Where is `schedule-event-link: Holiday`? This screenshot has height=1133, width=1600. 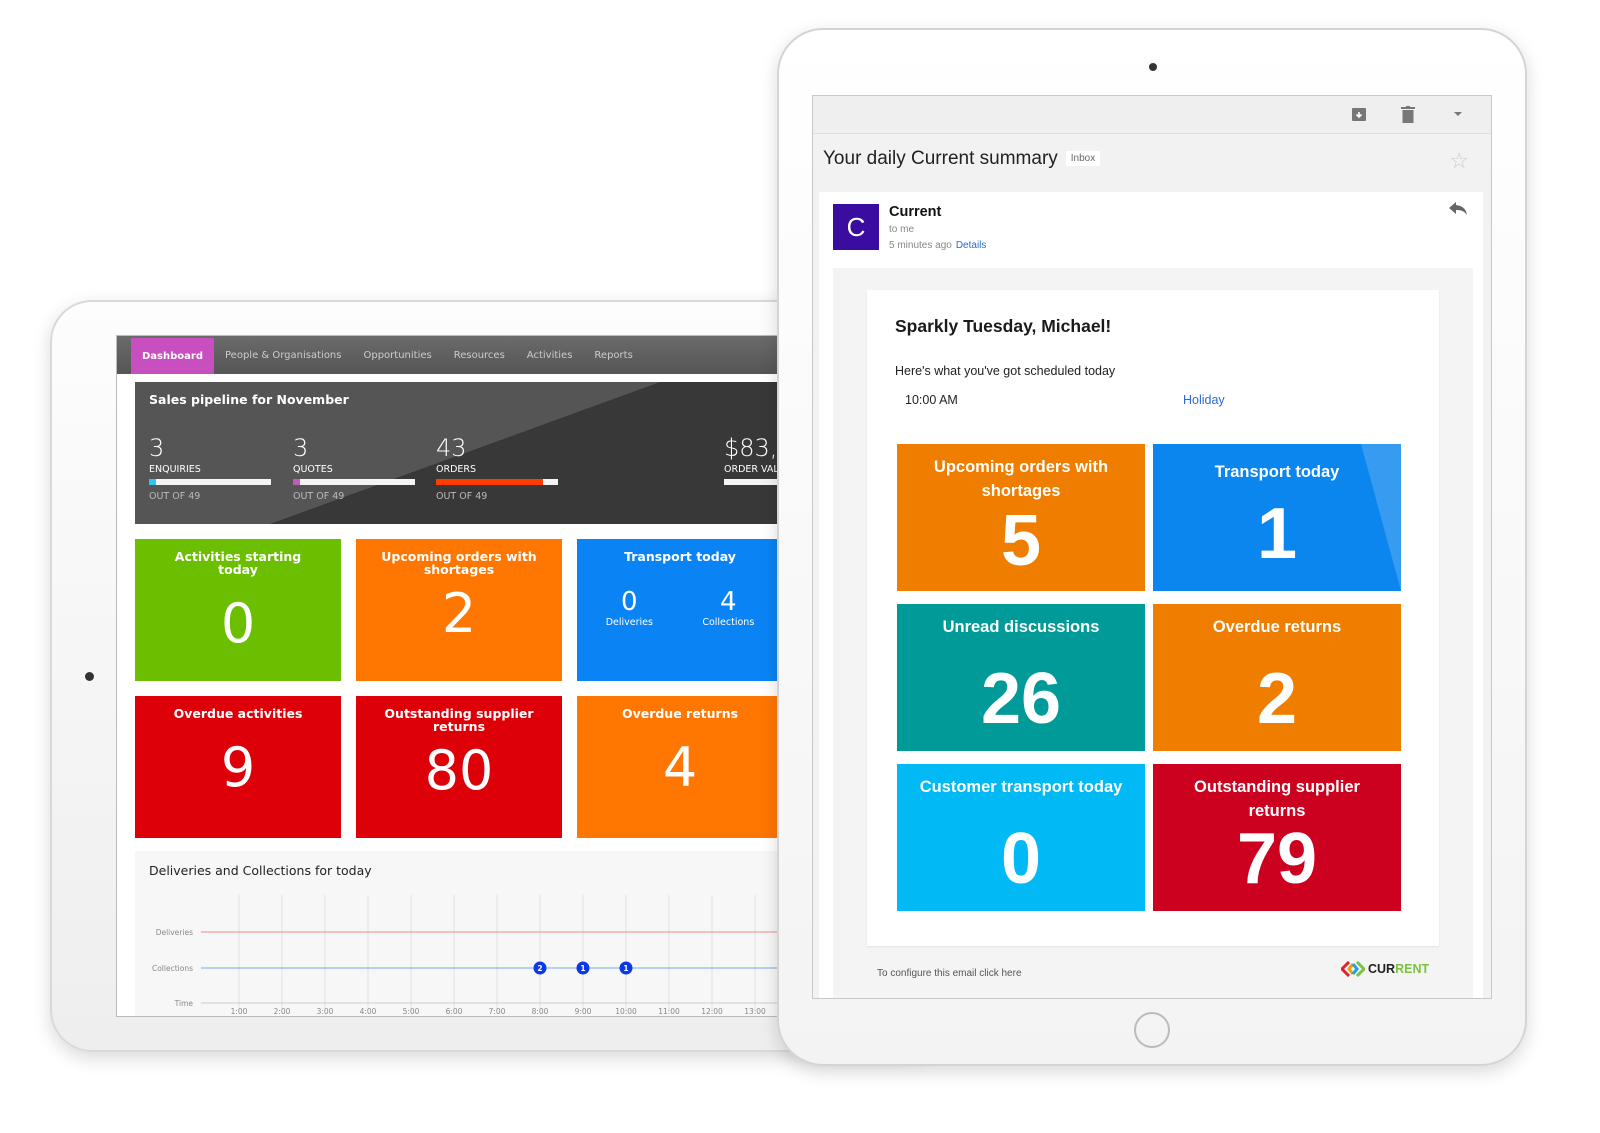
schedule-event-link: Holiday is located at coordinates (1204, 400).